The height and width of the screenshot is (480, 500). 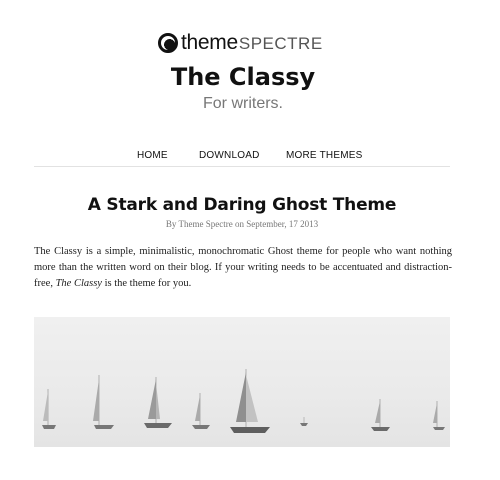 I want to click on post-meta: By Theme Spectre on September, 17 2013, so click(x=242, y=224).